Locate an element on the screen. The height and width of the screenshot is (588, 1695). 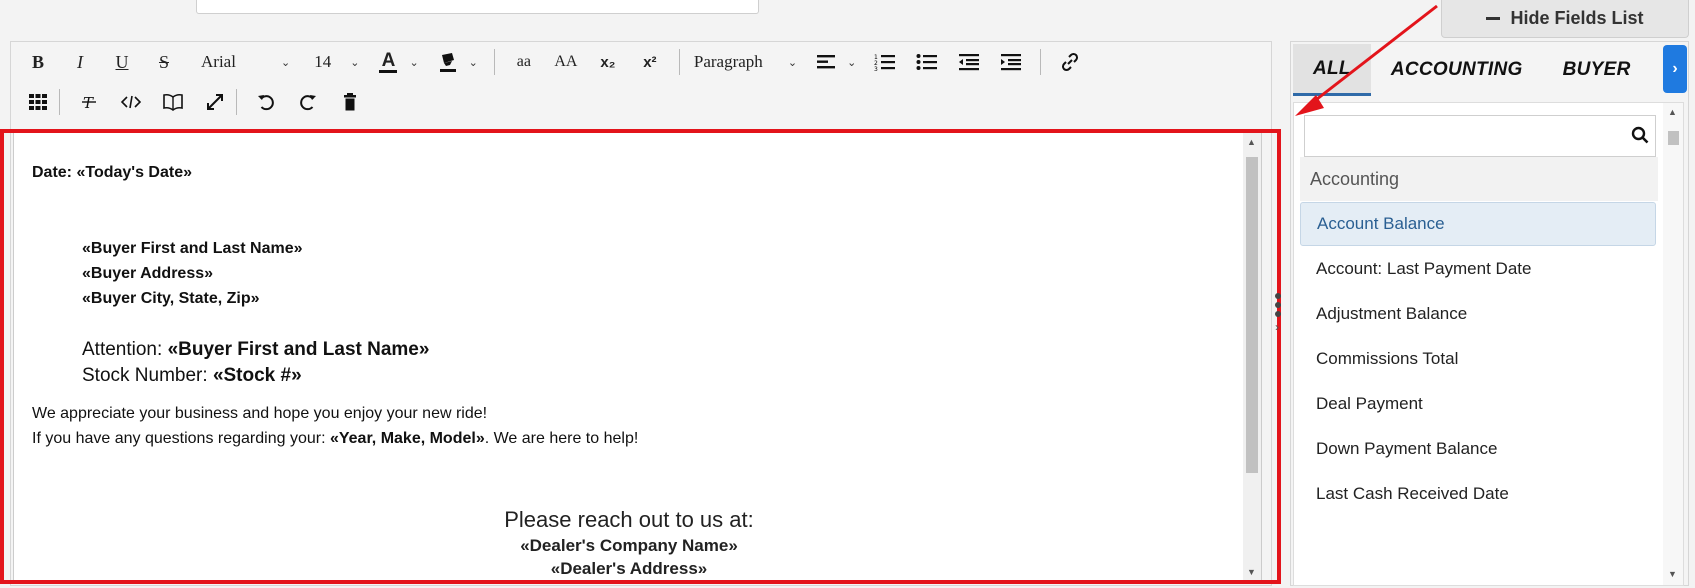
outdent-button is located at coordinates (969, 62).